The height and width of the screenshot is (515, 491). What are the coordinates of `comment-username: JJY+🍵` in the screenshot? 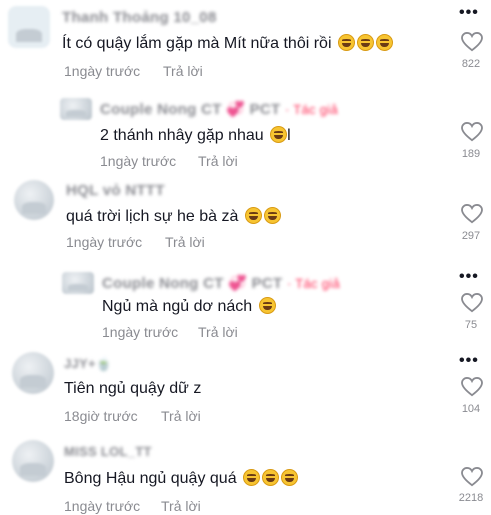 It's located at (88, 364).